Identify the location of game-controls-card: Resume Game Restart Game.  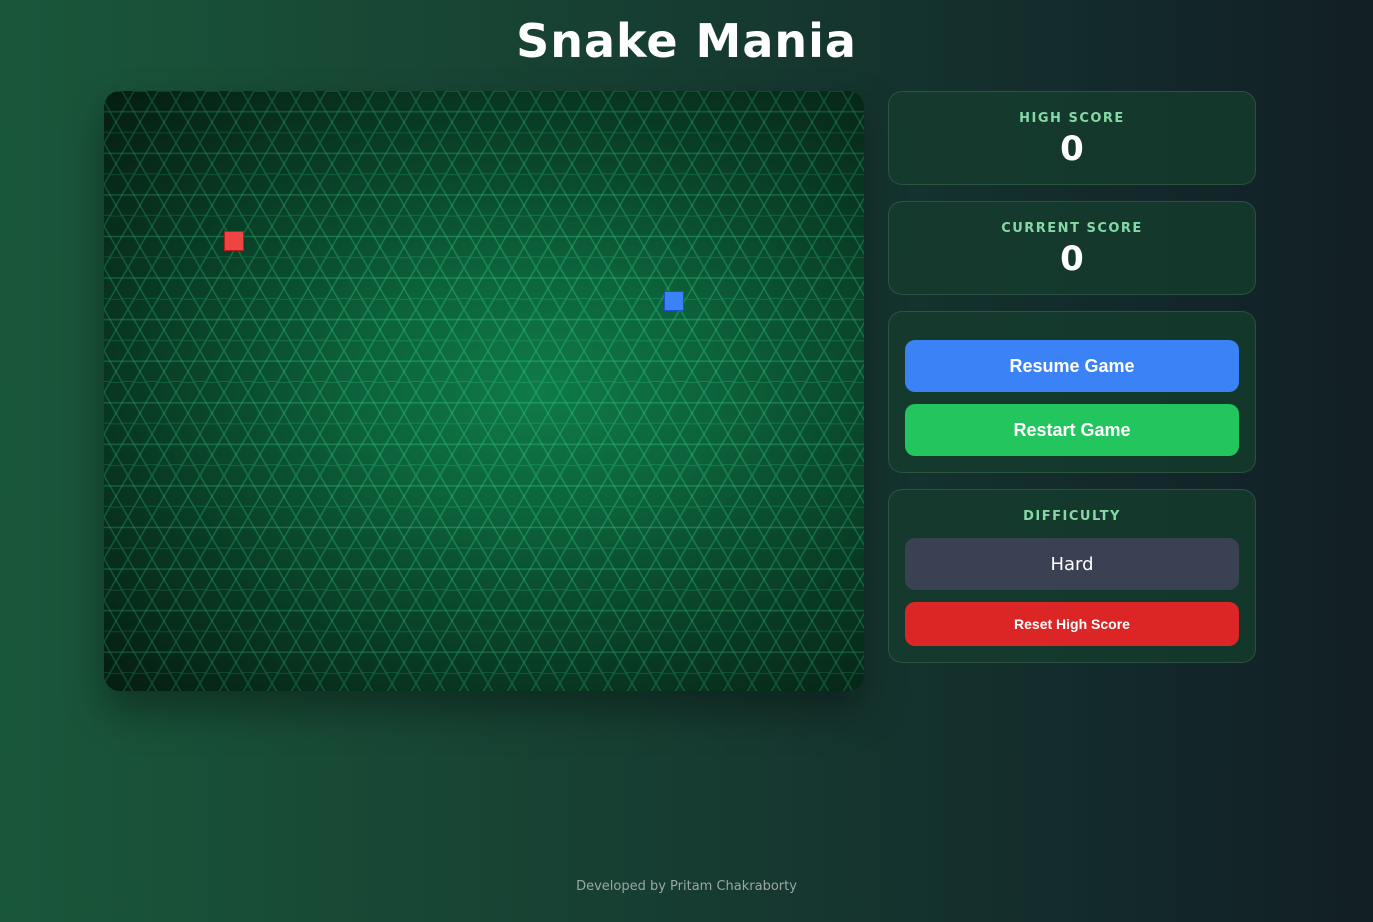
(1072, 392).